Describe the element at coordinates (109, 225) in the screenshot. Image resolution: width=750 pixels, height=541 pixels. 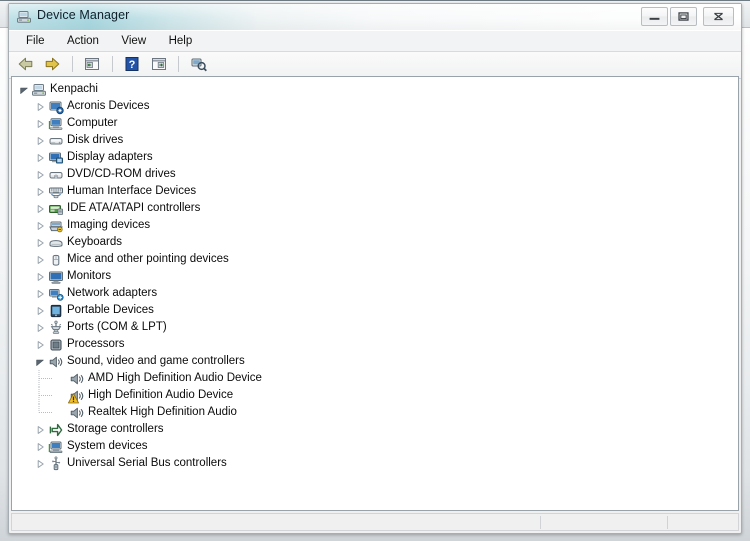
I see `tree-item-label: Imaging devices` at that location.